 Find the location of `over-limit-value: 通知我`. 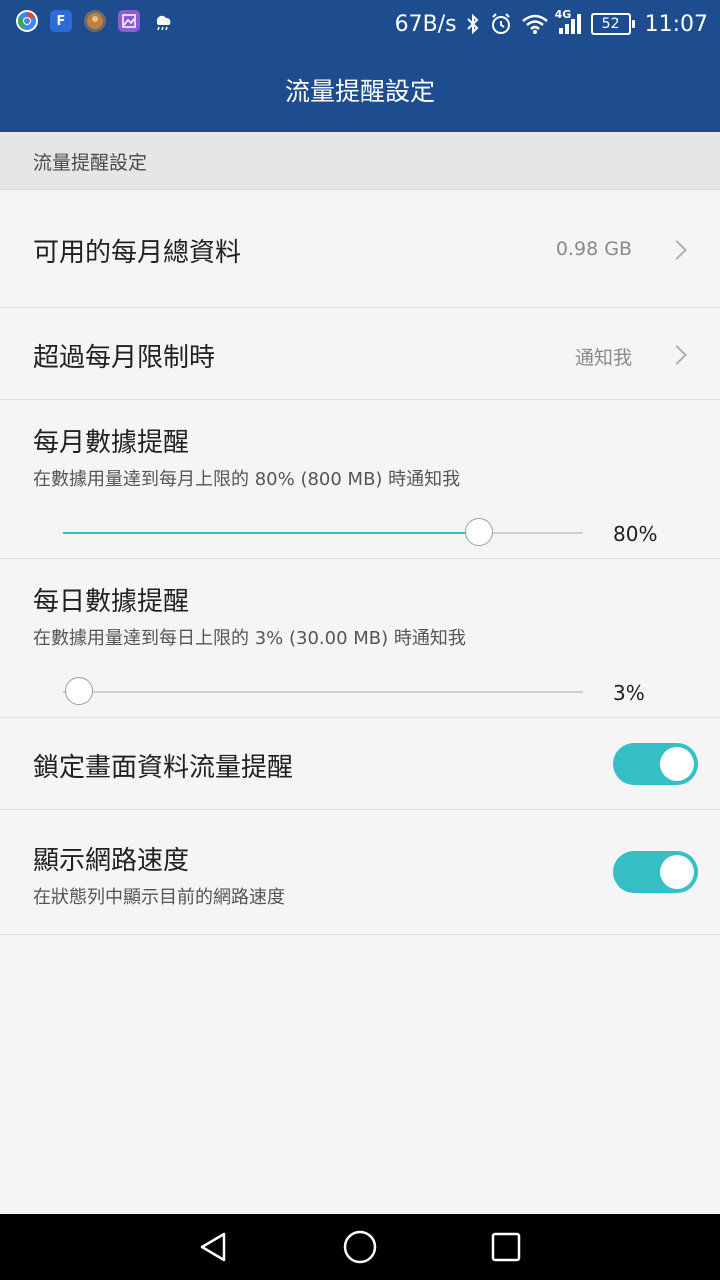

over-limit-value: 通知我 is located at coordinates (603, 358).